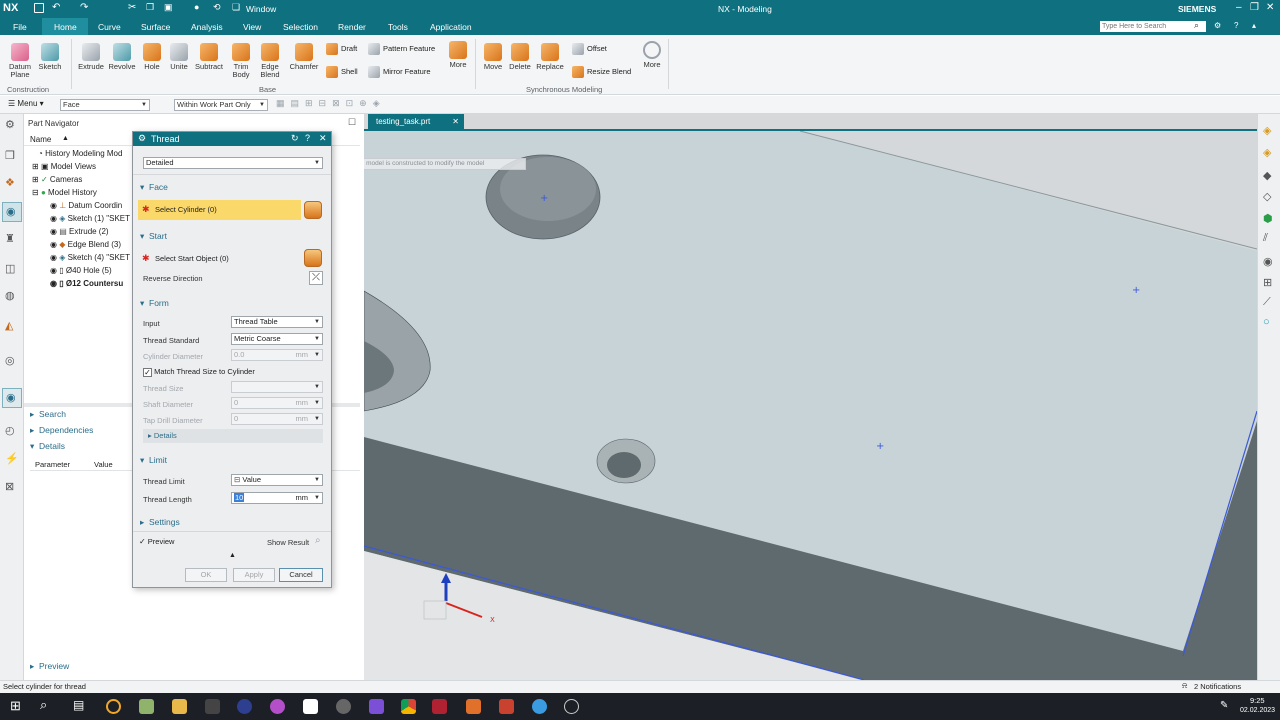 This screenshot has height=720, width=1280. What do you see at coordinates (1254, 25) in the screenshot?
I see `collapse-ribbon-icon: ▴` at bounding box center [1254, 25].